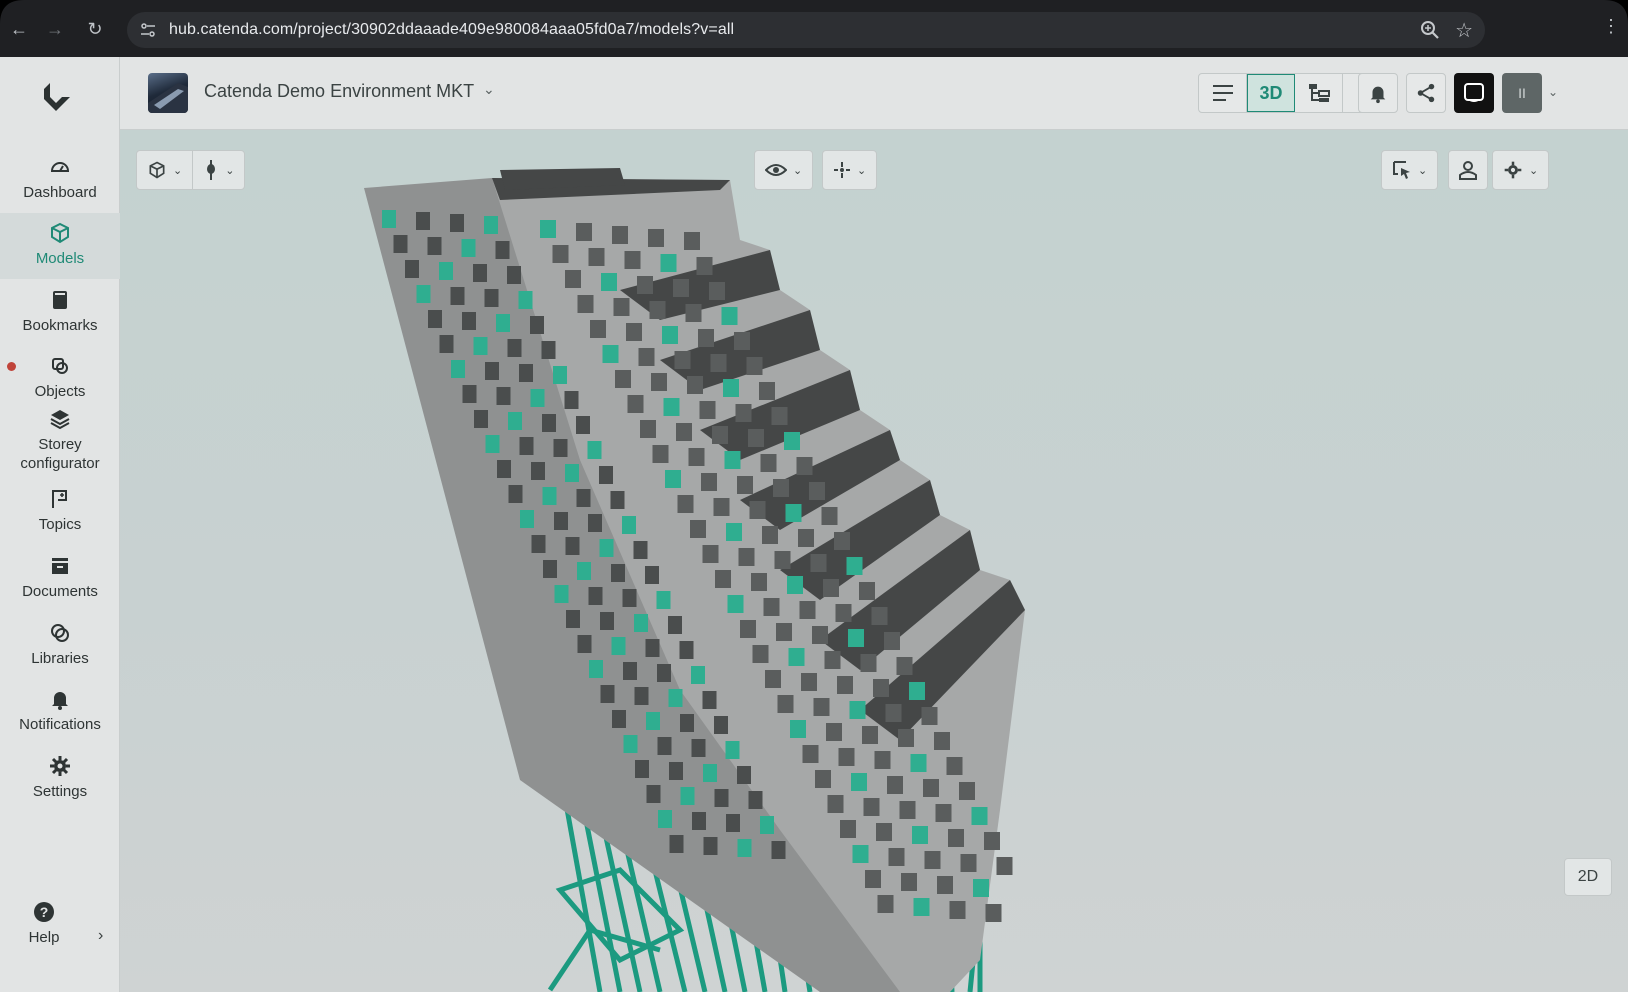  Describe the element at coordinates (19, 29) in the screenshot. I see `back-arrow-icon: ←` at that location.